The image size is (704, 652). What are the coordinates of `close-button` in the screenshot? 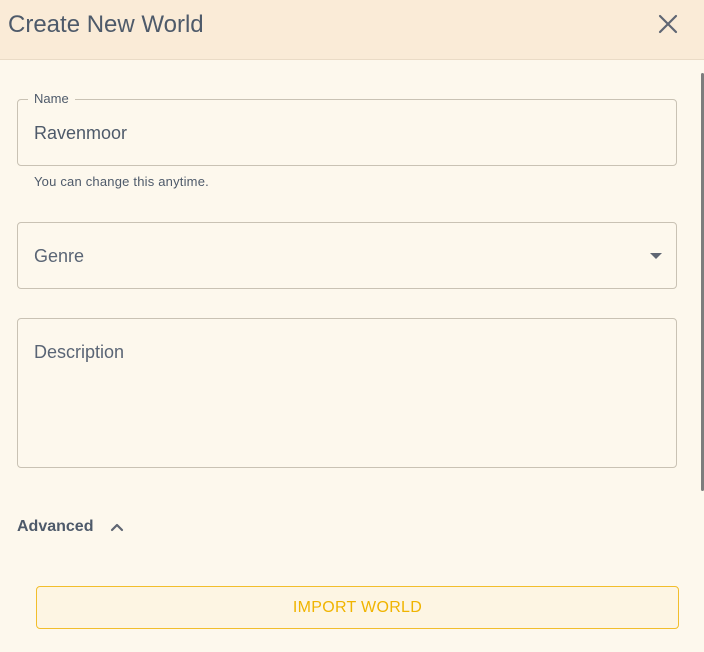 It's located at (668, 24).